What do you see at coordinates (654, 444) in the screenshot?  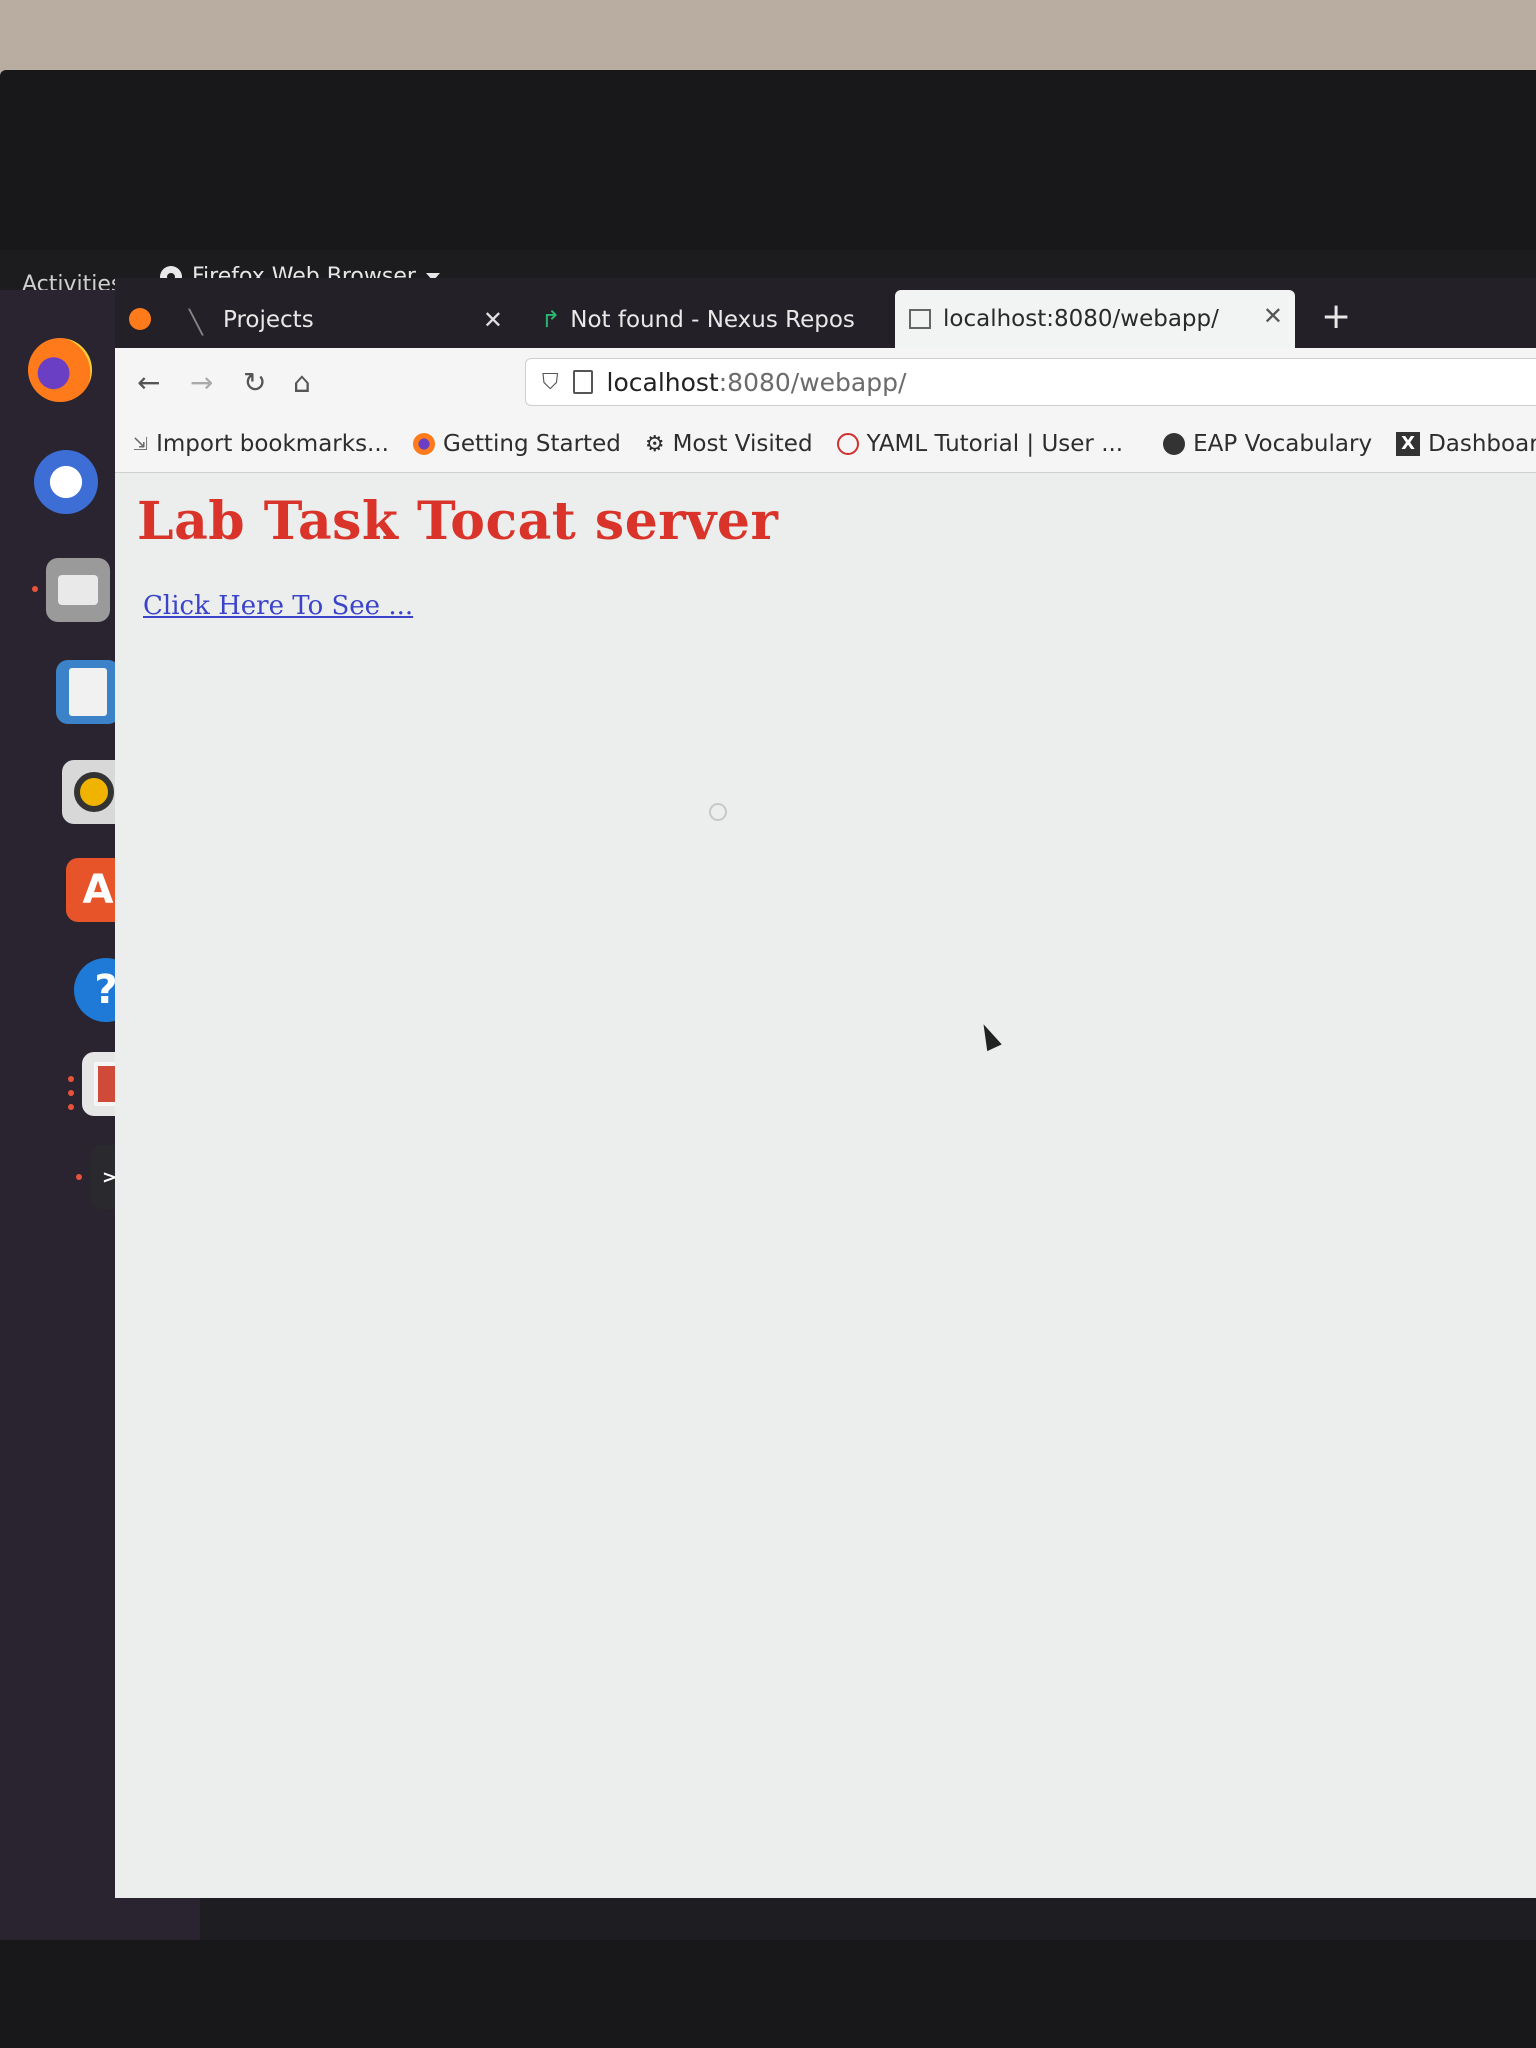 I see `gear-icon: ⚙` at bounding box center [654, 444].